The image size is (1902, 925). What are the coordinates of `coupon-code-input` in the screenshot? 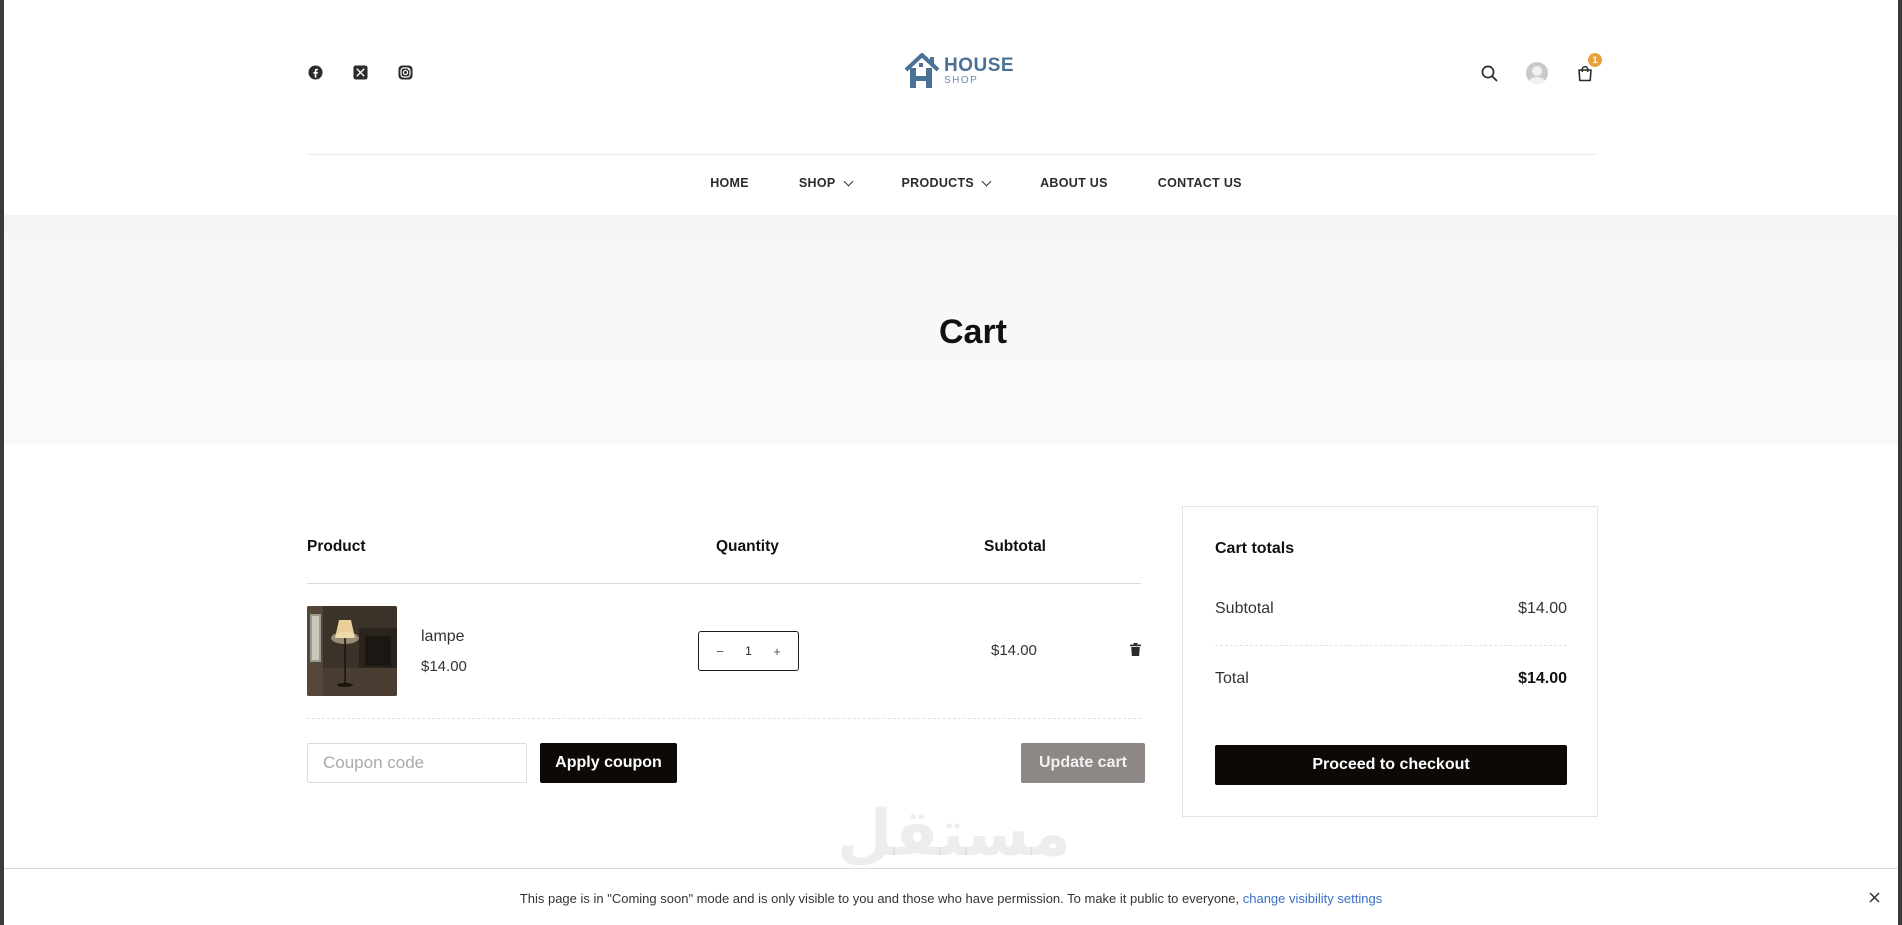 It's located at (417, 763).